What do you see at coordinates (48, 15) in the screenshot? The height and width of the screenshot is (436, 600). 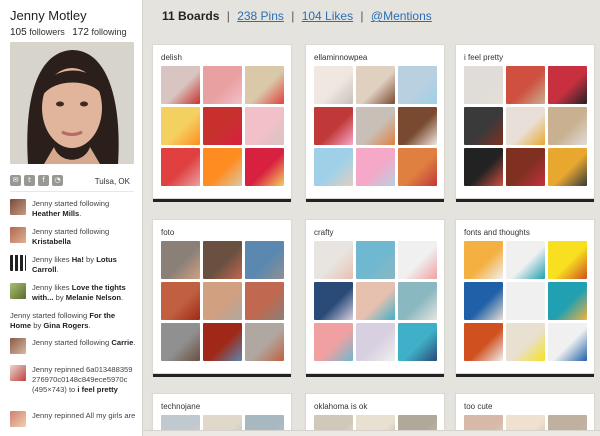 I see `profile-name: Jenny Motley` at bounding box center [48, 15].